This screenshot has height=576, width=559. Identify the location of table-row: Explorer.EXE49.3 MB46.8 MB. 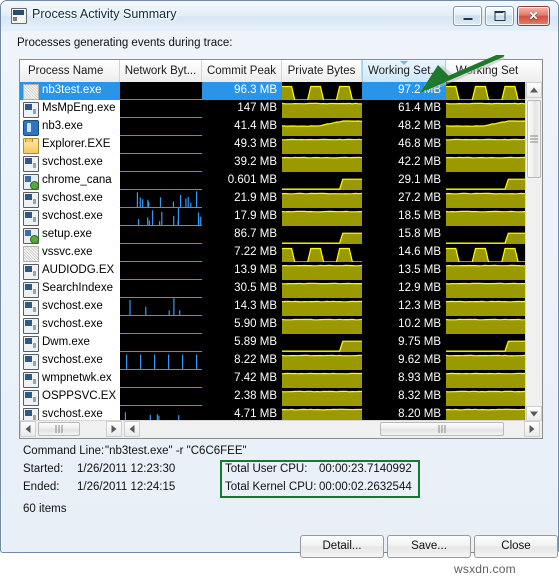
(274, 145).